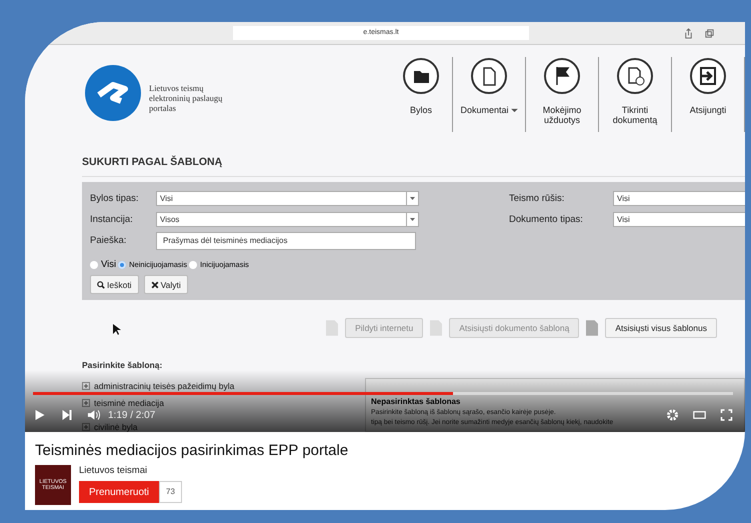 The height and width of the screenshot is (523, 751). What do you see at coordinates (166, 284) in the screenshot?
I see `clear-button: Valyti` at bounding box center [166, 284].